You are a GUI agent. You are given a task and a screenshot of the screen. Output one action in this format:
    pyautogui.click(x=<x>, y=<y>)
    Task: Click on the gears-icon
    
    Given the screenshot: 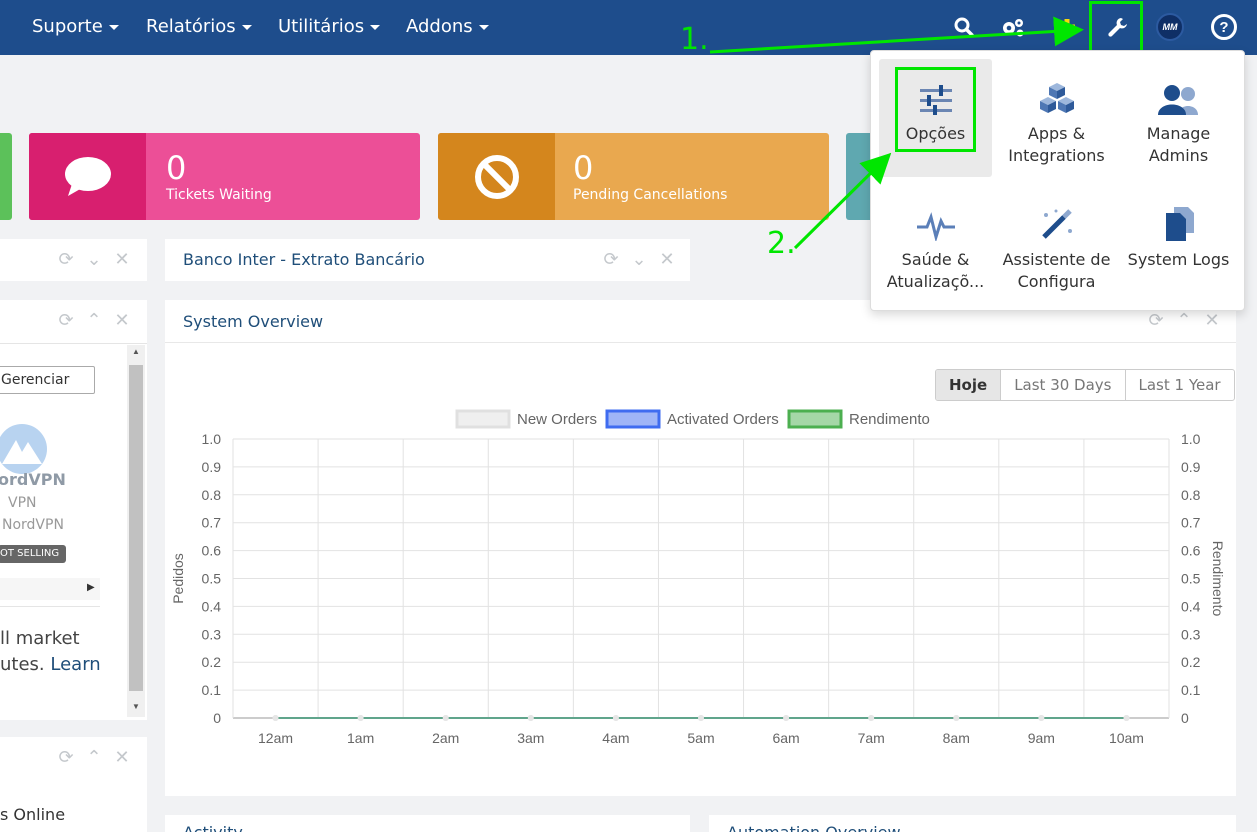 What is the action you would take?
    pyautogui.click(x=1013, y=27)
    